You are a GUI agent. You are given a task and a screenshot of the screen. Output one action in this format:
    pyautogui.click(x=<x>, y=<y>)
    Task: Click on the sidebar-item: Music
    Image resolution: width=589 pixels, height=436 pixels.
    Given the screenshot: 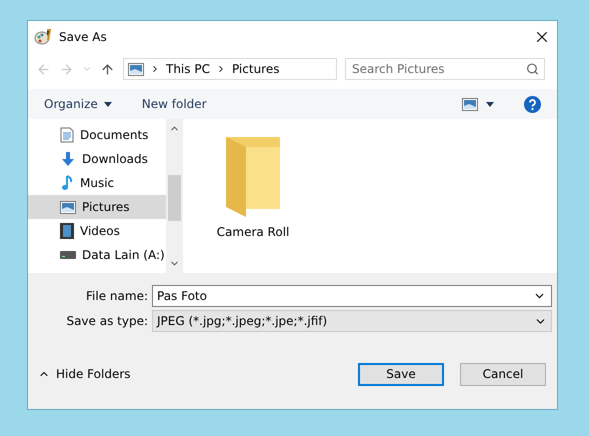 What is the action you would take?
    pyautogui.click(x=97, y=183)
    